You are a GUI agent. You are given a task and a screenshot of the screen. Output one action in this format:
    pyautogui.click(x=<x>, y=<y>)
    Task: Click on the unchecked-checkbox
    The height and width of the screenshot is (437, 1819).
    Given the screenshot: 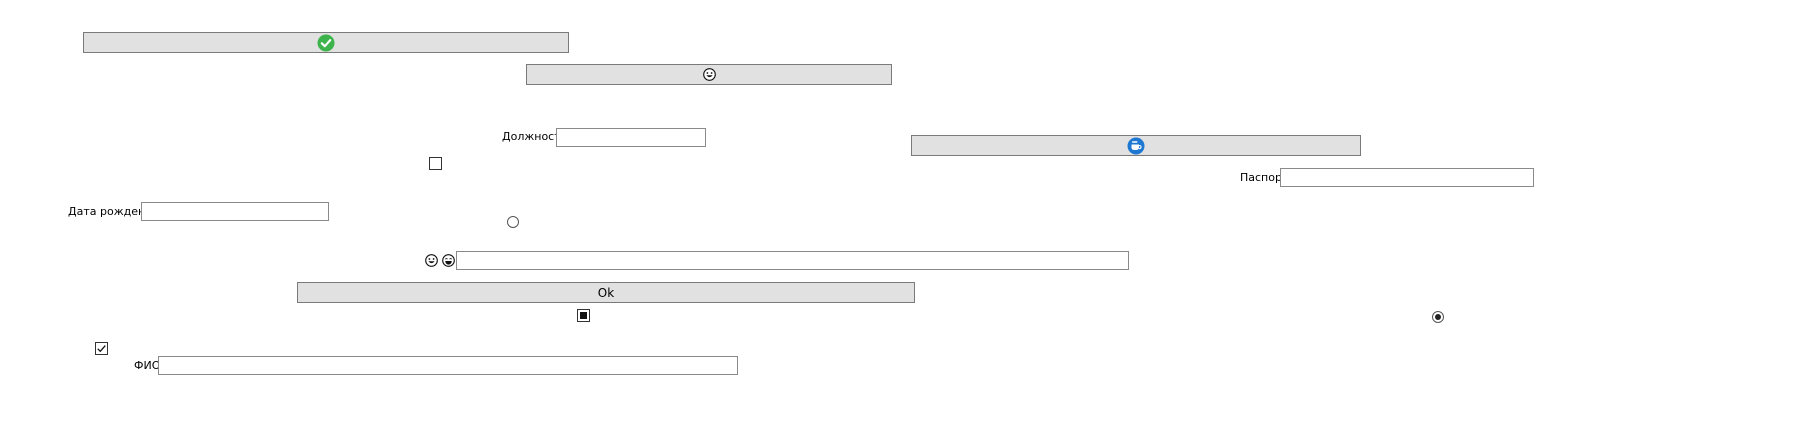 What is the action you would take?
    pyautogui.click(x=435, y=163)
    